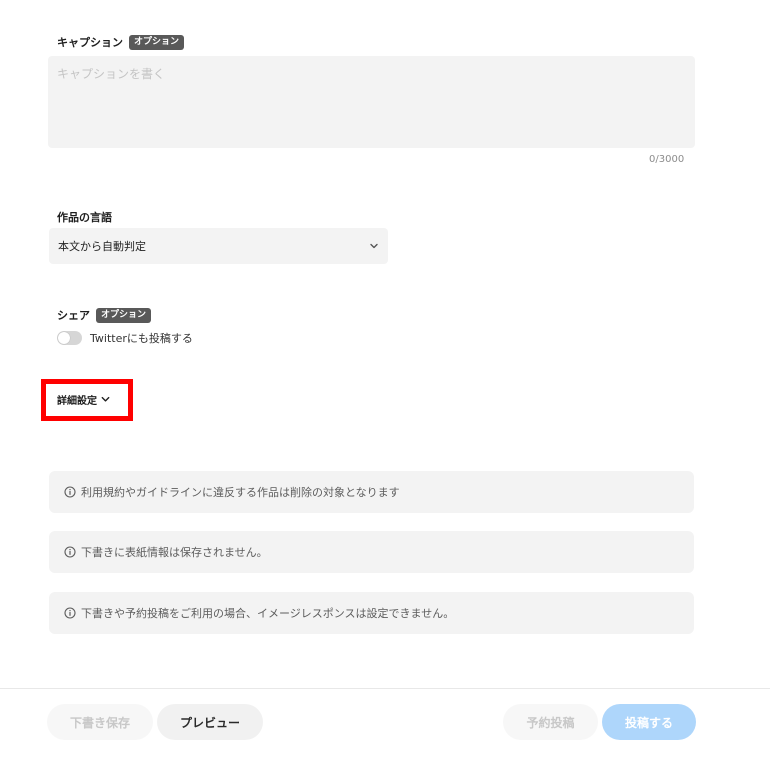  I want to click on language-select: 本文から自動判定, so click(218, 246).